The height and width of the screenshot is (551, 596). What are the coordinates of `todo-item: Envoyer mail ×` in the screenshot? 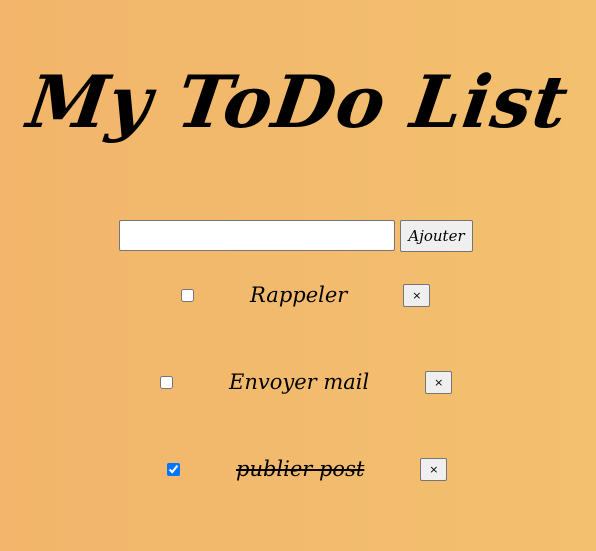 It's located at (306, 382).